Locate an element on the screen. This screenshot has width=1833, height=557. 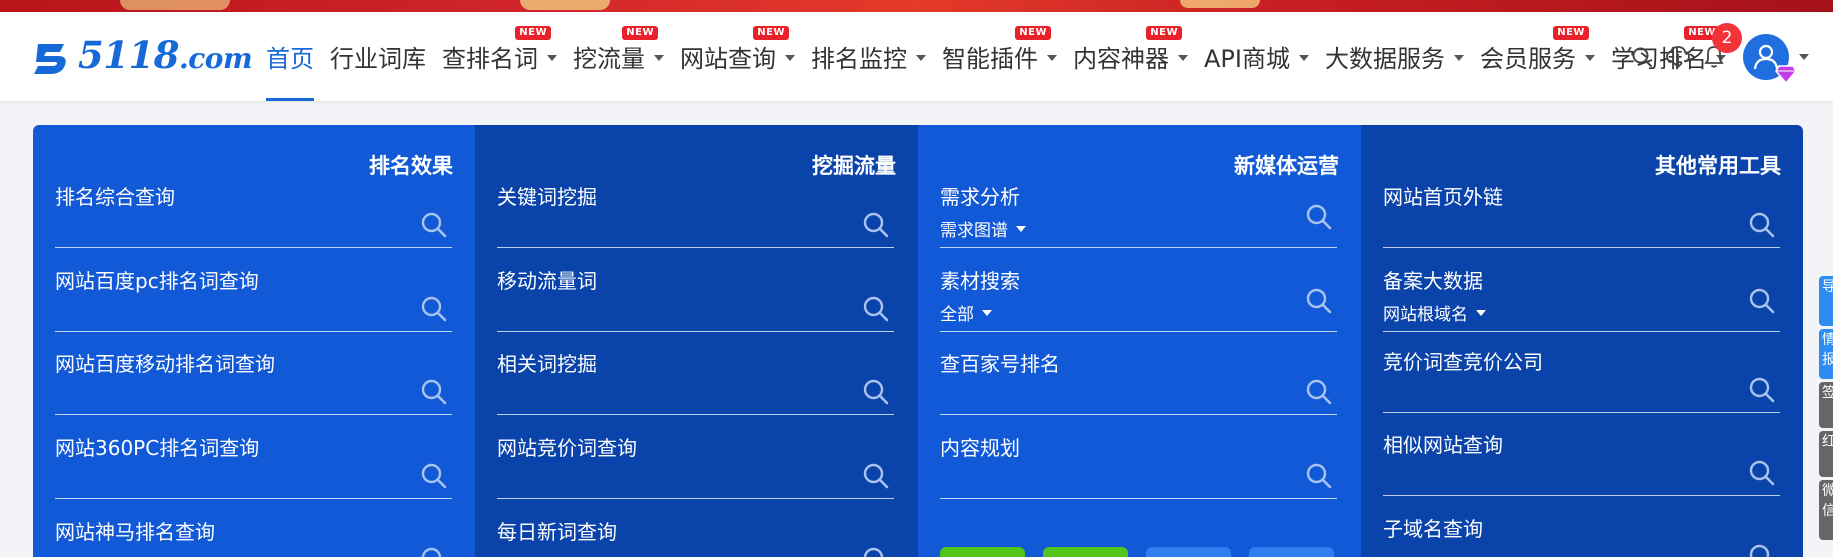
side-tab: 签 is located at coordinates (1826, 405).